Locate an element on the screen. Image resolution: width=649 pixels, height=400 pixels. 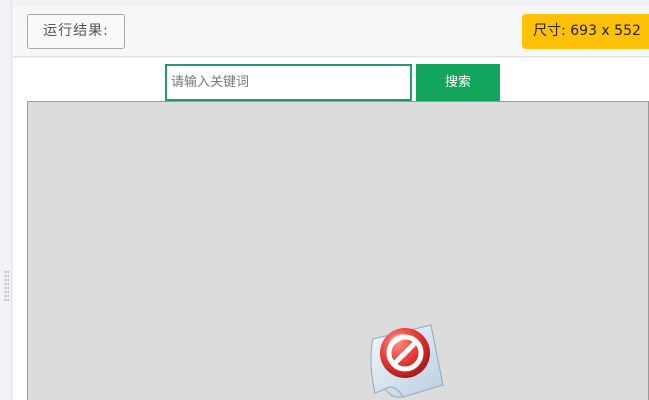
splitter-grip-icon is located at coordinates (6, 286).